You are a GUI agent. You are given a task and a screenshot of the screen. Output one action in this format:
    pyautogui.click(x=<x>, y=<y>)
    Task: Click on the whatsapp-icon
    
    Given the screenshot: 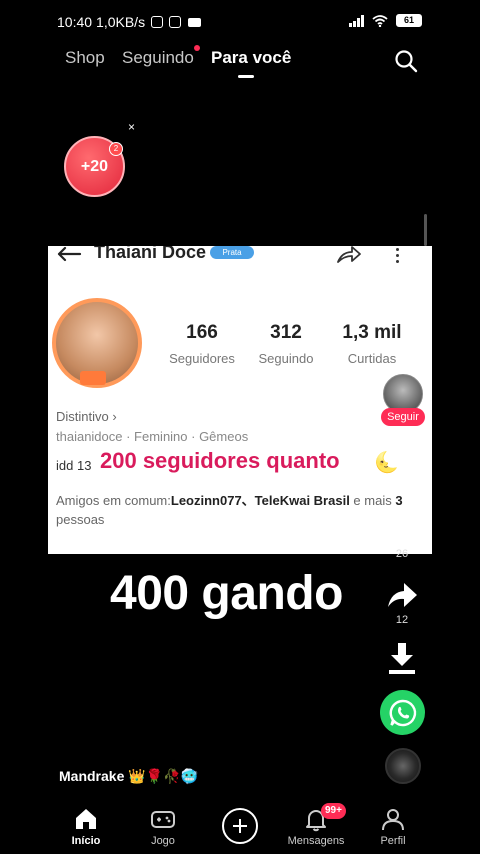 What is the action you would take?
    pyautogui.click(x=402, y=712)
    